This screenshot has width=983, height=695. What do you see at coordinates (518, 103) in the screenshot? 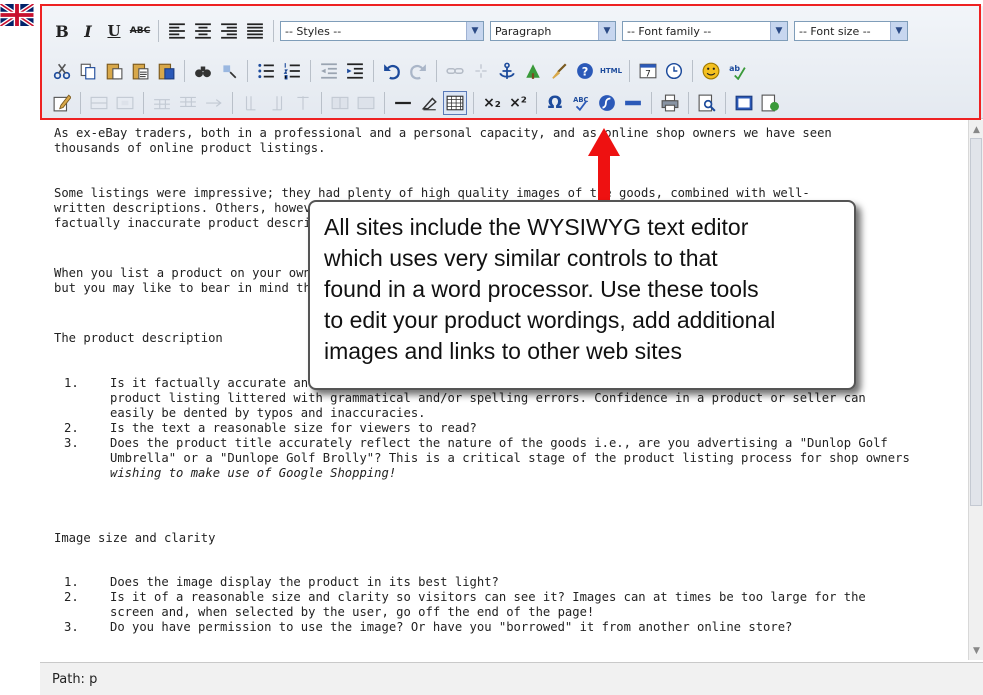
I see `superscript-button: ×²` at bounding box center [518, 103].